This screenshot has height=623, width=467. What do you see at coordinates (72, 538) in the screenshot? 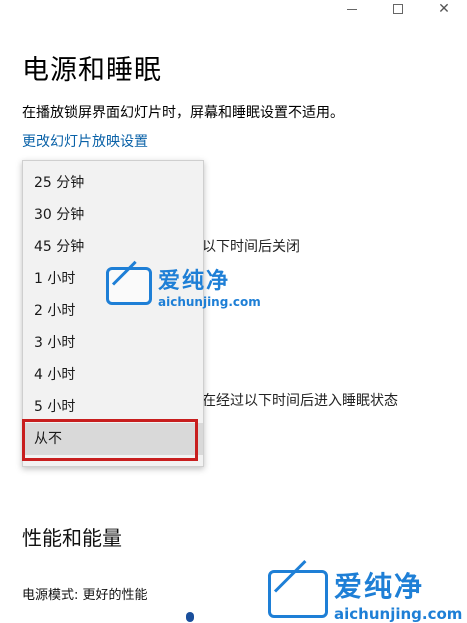
I see `performance-section-heading: 性能和能量` at bounding box center [72, 538].